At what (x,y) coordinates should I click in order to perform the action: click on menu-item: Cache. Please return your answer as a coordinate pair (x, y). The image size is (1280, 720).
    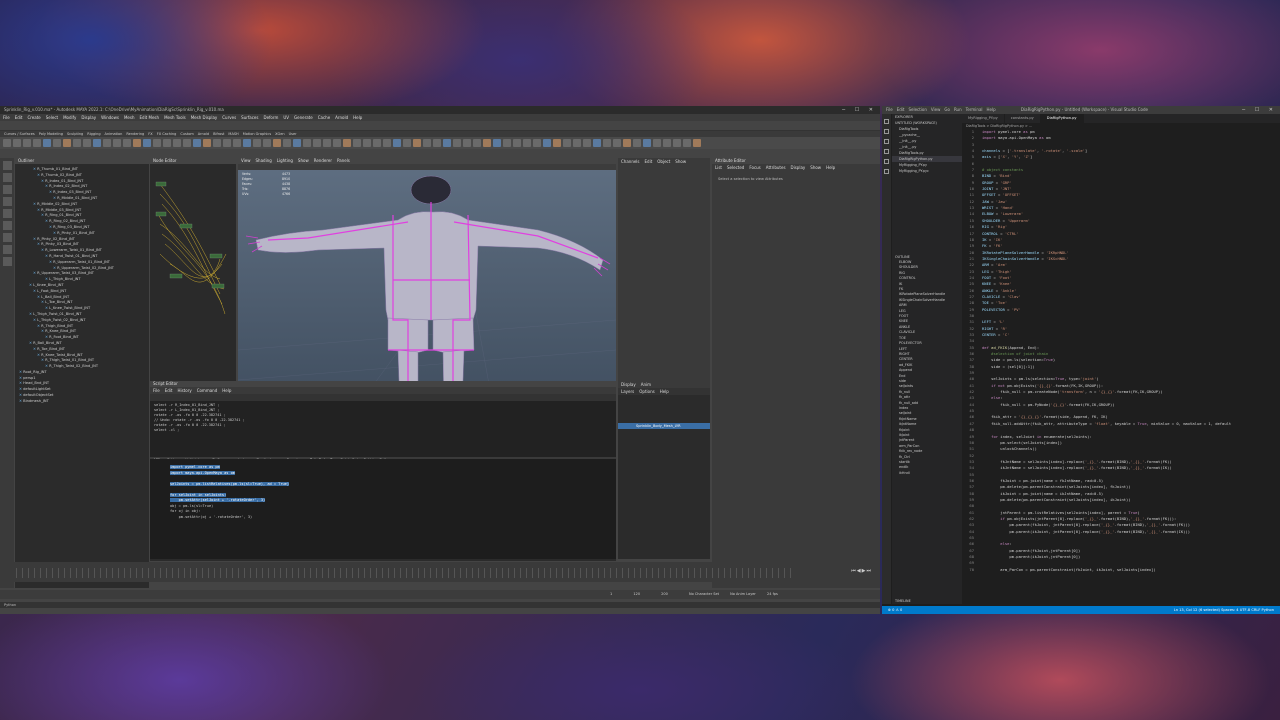
    Looking at the image, I should click on (324, 117).